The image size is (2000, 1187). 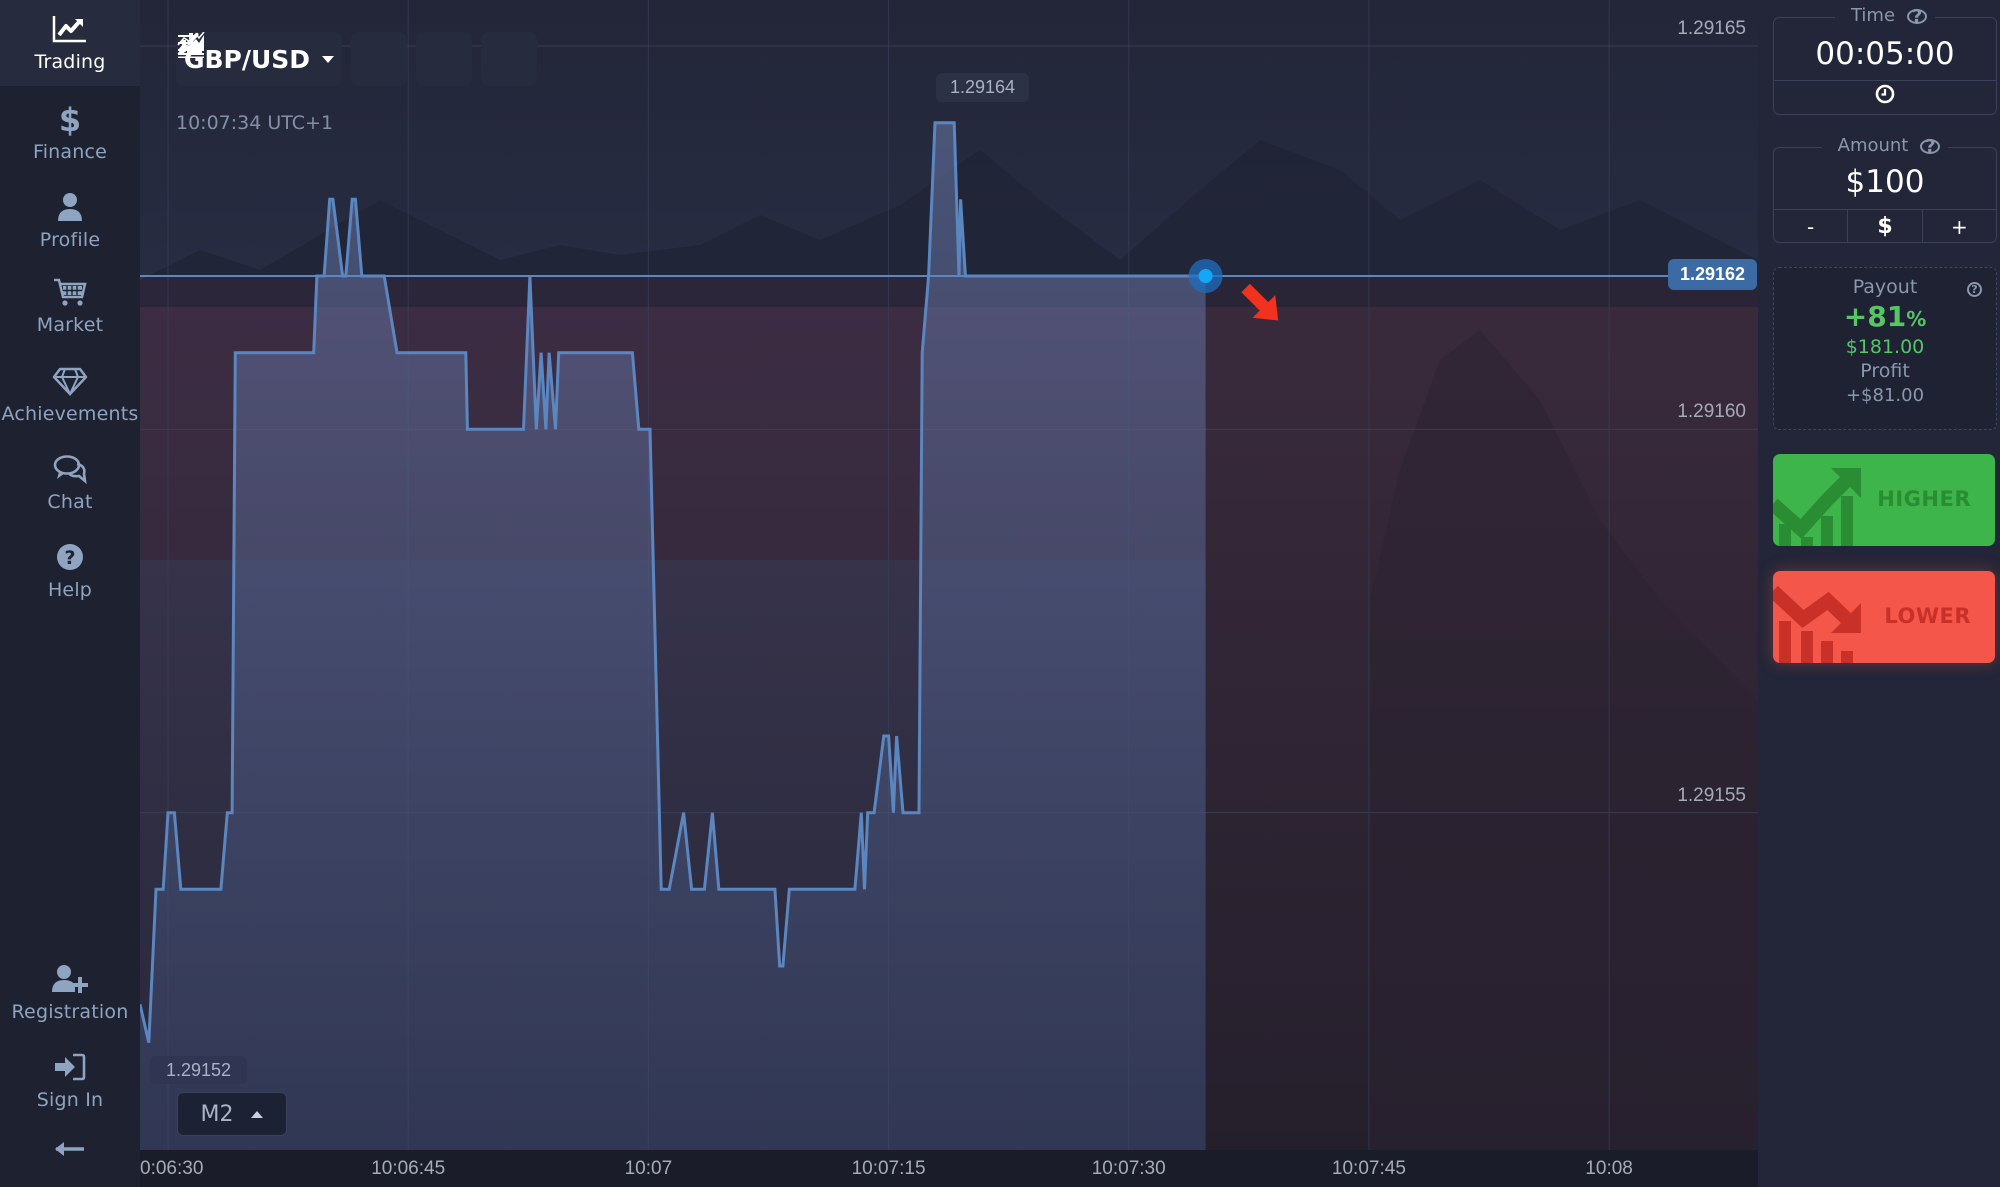 I want to click on chart-line-icon, so click(x=70, y=29).